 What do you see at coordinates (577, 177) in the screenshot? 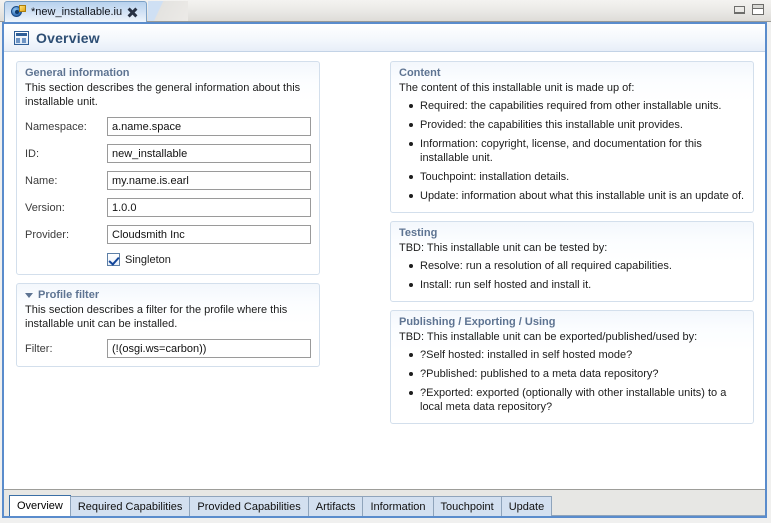
I see `list-item: Touchpoint: installation details.` at bounding box center [577, 177].